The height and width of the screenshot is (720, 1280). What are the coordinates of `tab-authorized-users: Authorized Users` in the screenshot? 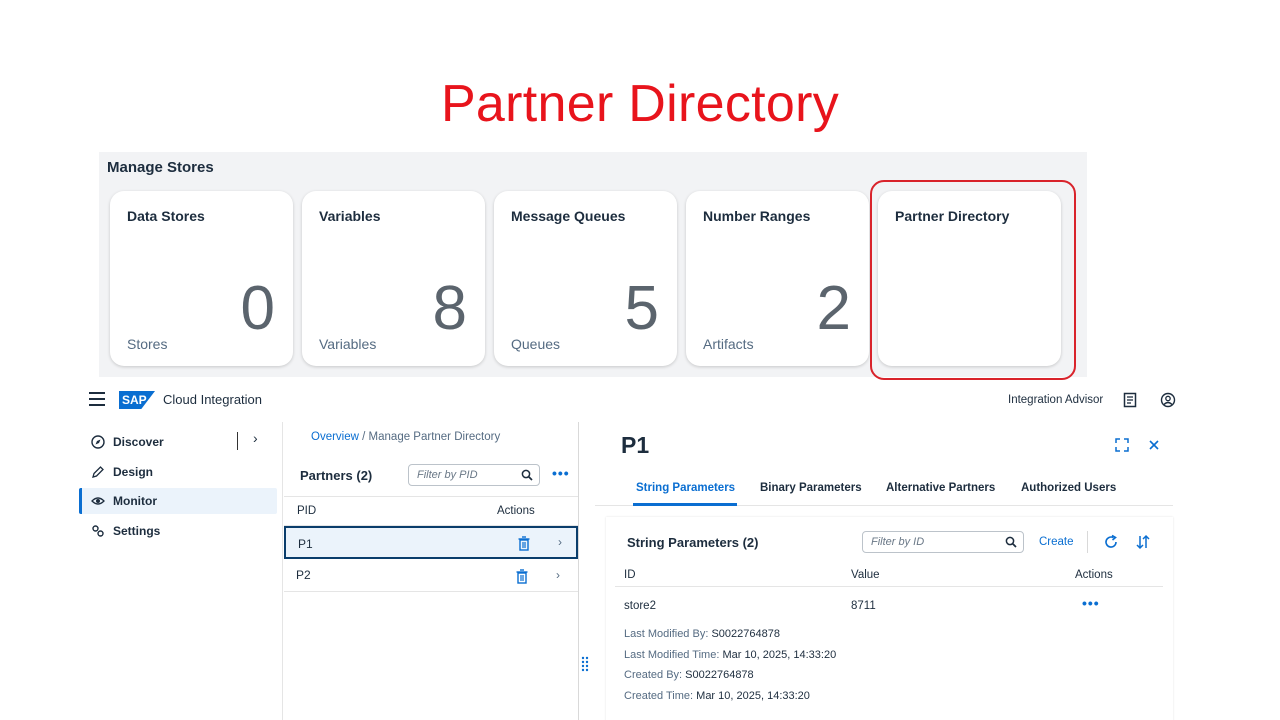 It's located at (1068, 488).